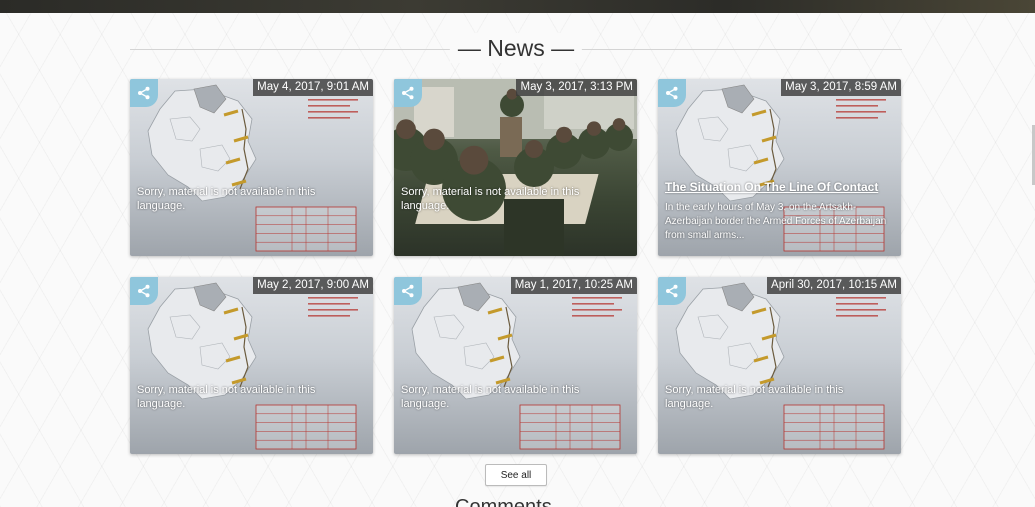  What do you see at coordinates (503, 501) in the screenshot?
I see `comments-section-title: Comments` at bounding box center [503, 501].